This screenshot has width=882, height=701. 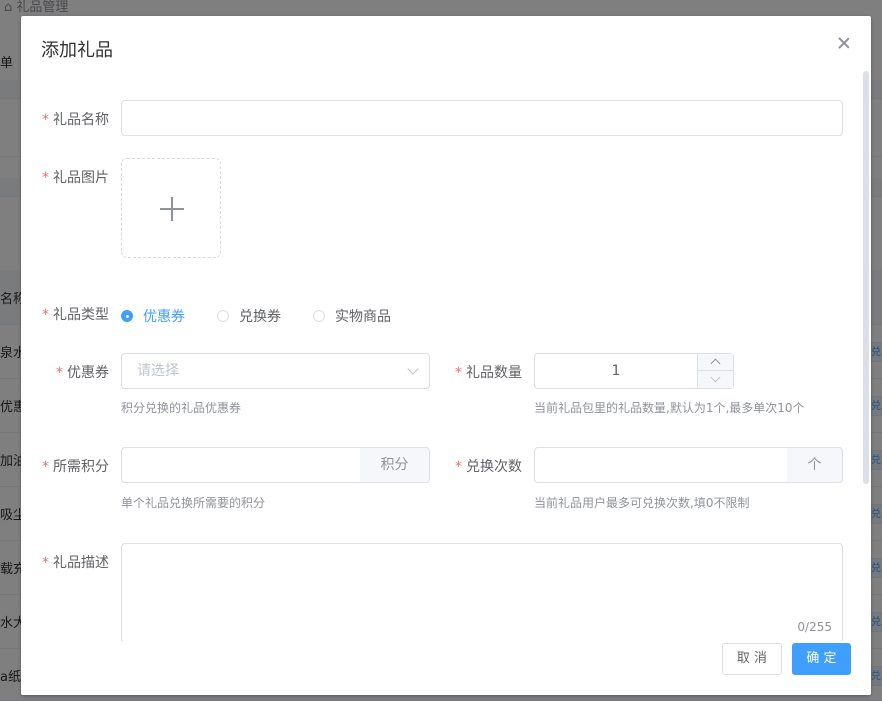 I want to click on redeem-times-unit: 个, so click(x=815, y=465).